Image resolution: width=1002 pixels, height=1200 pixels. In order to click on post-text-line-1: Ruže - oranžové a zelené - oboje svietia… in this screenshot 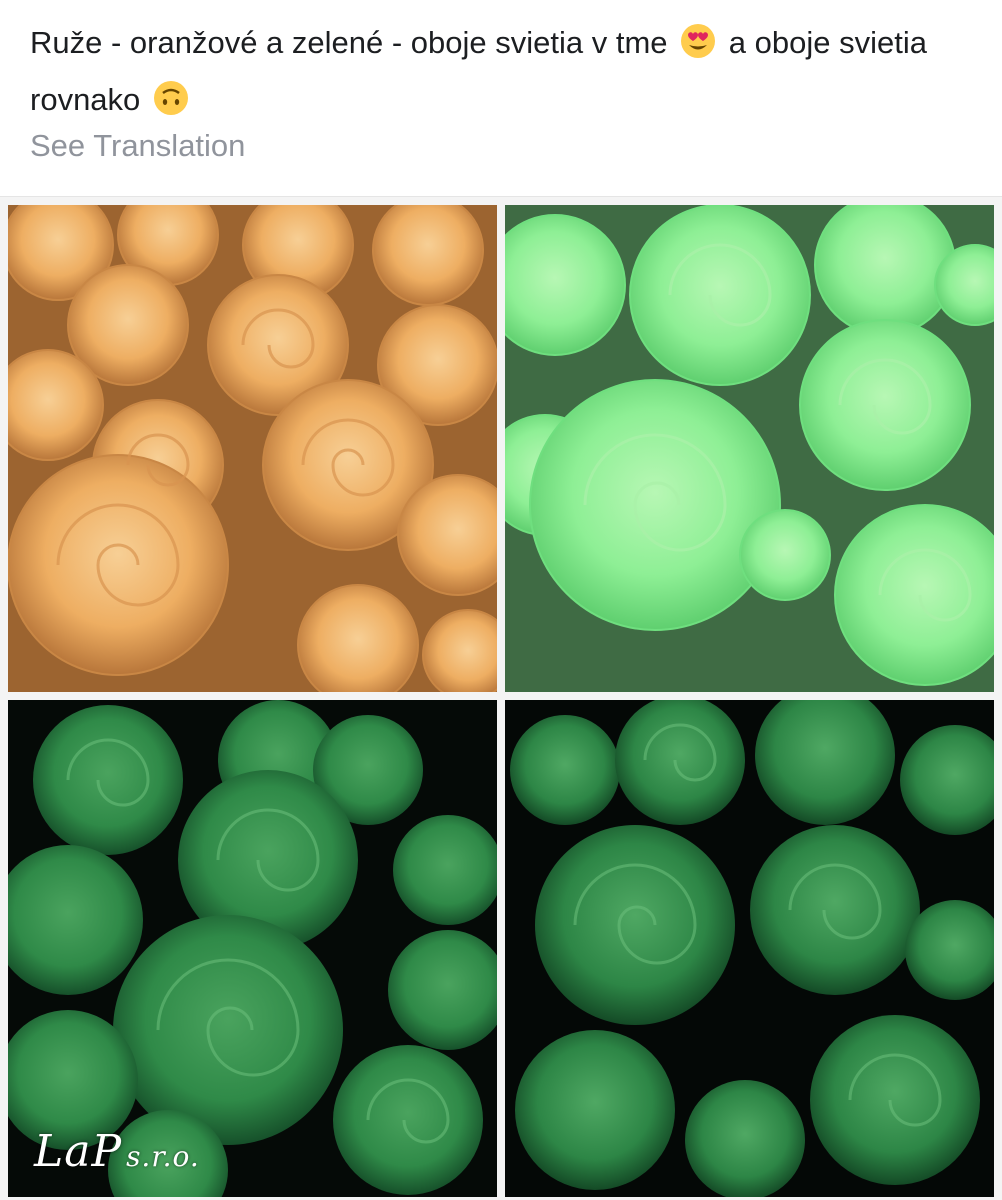, I will do `click(349, 42)`.